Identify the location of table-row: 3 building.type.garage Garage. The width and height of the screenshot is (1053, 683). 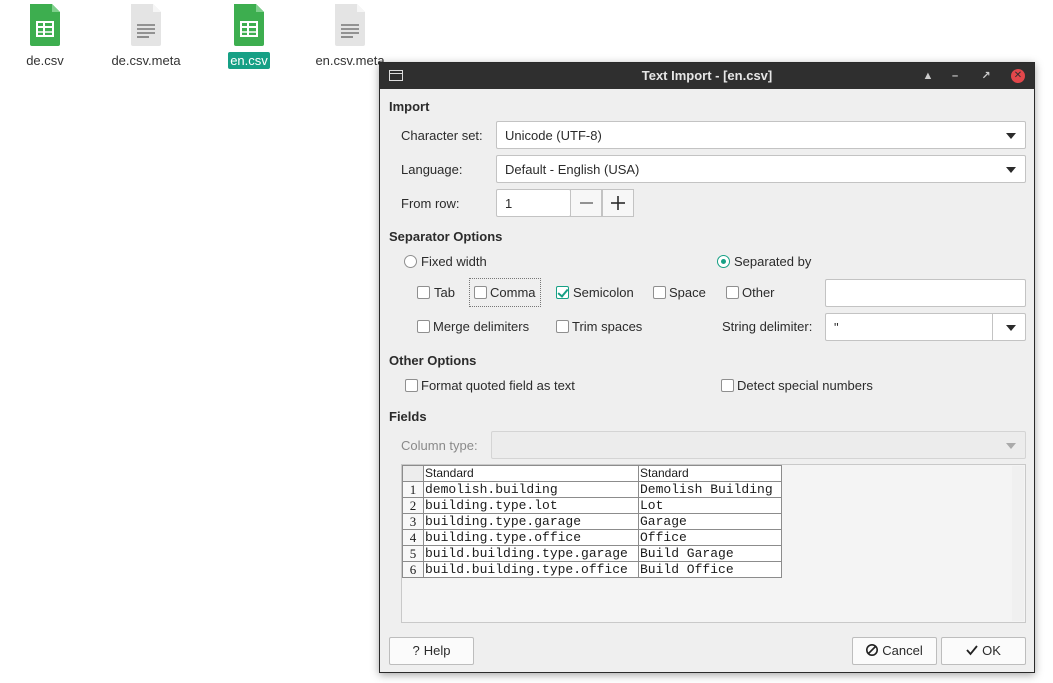
(592, 521).